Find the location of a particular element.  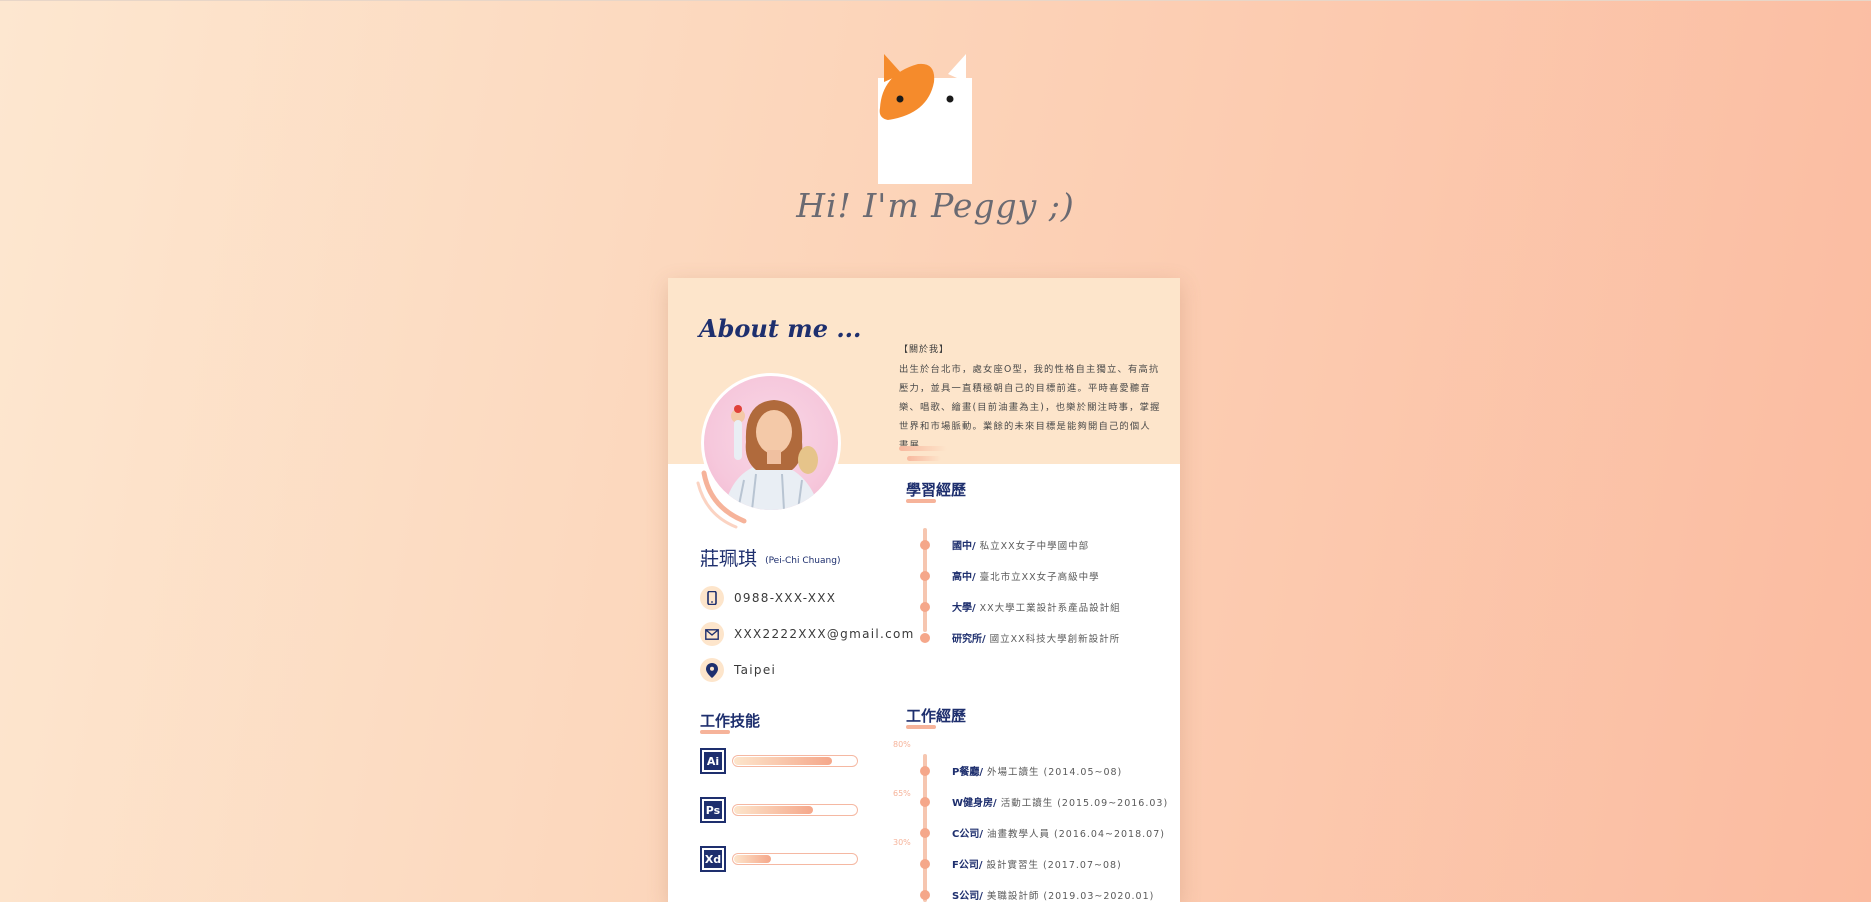

contact-email: XXX2222XXX@gmail.com is located at coordinates (807, 634).